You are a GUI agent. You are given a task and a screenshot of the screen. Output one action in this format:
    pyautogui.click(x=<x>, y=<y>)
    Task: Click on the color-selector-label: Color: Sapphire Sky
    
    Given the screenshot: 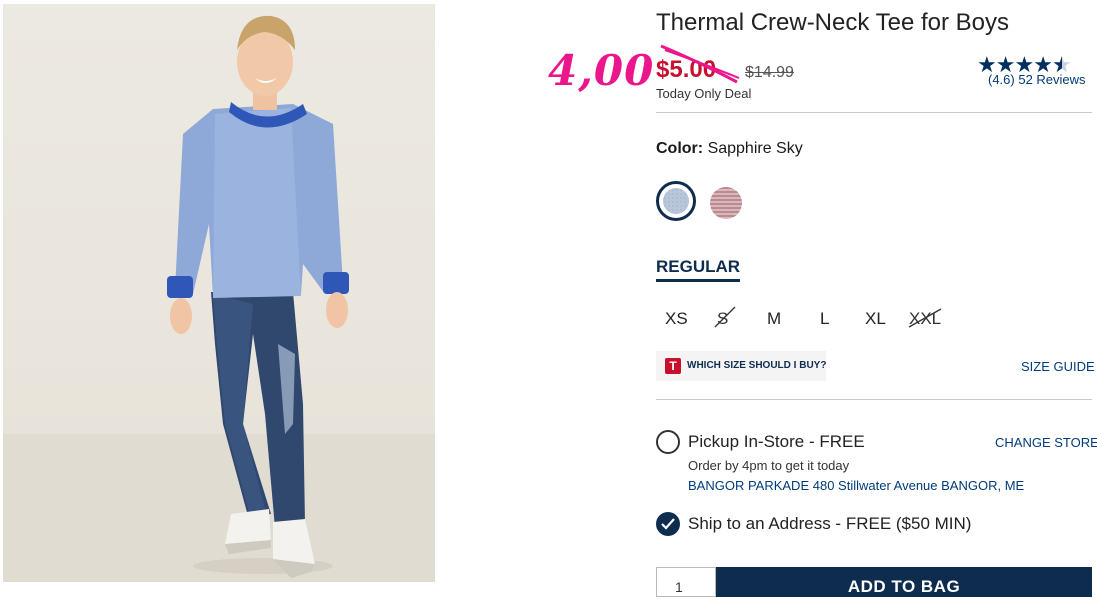 What is the action you would take?
    pyautogui.click(x=729, y=149)
    